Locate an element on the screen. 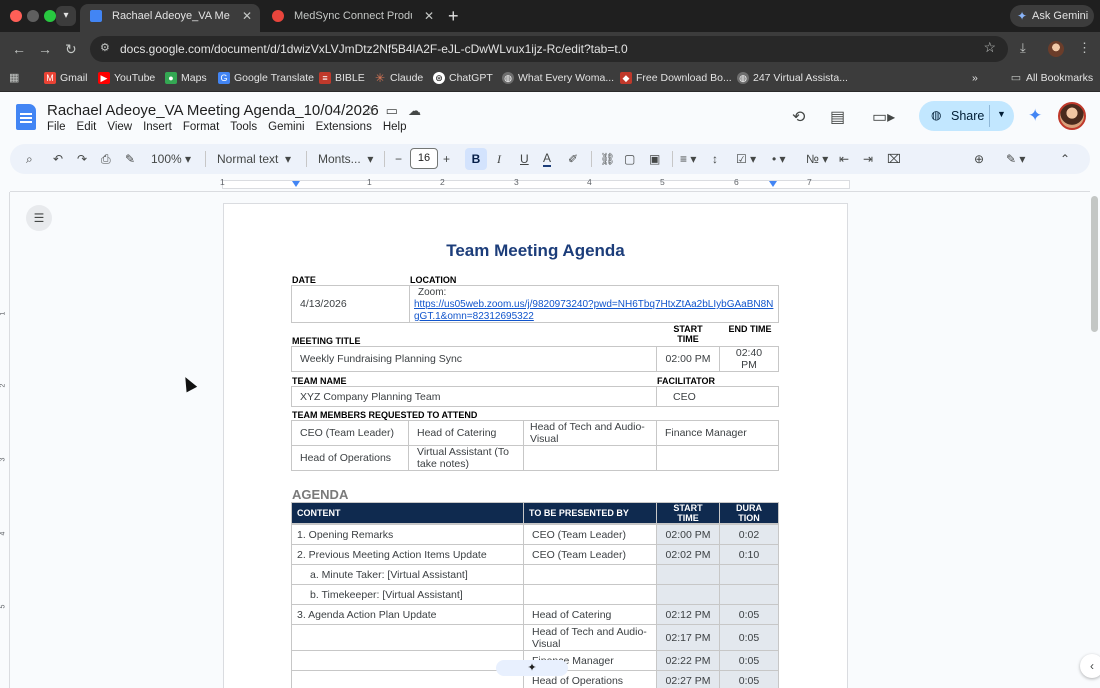 The image size is (1100, 688). align-icon: ≡ ▾ is located at coordinates (688, 159).